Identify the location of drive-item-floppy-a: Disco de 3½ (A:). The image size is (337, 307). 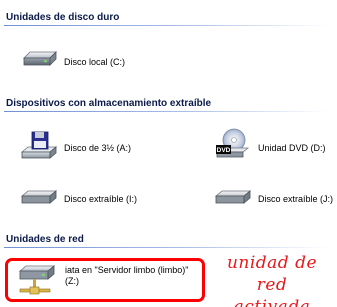
(95, 147).